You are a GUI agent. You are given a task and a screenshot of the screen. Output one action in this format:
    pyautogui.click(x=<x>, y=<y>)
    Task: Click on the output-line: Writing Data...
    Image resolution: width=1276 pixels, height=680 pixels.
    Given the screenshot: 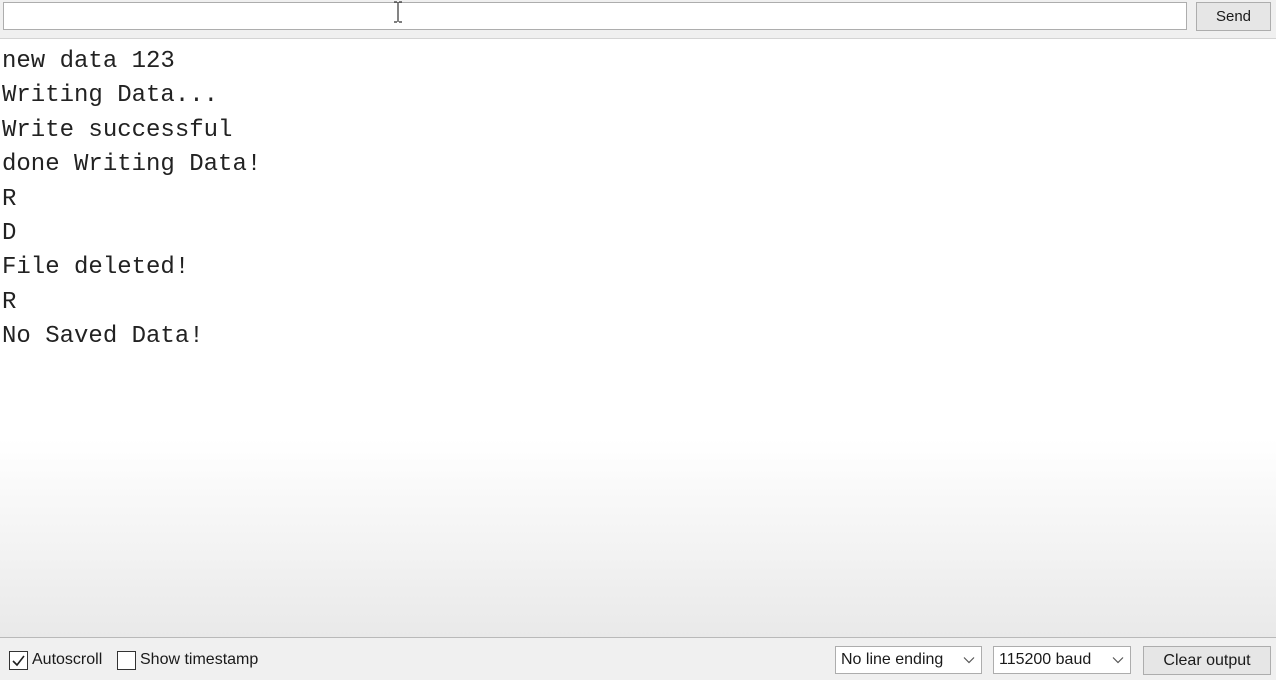 What is the action you would take?
    pyautogui.click(x=110, y=96)
    